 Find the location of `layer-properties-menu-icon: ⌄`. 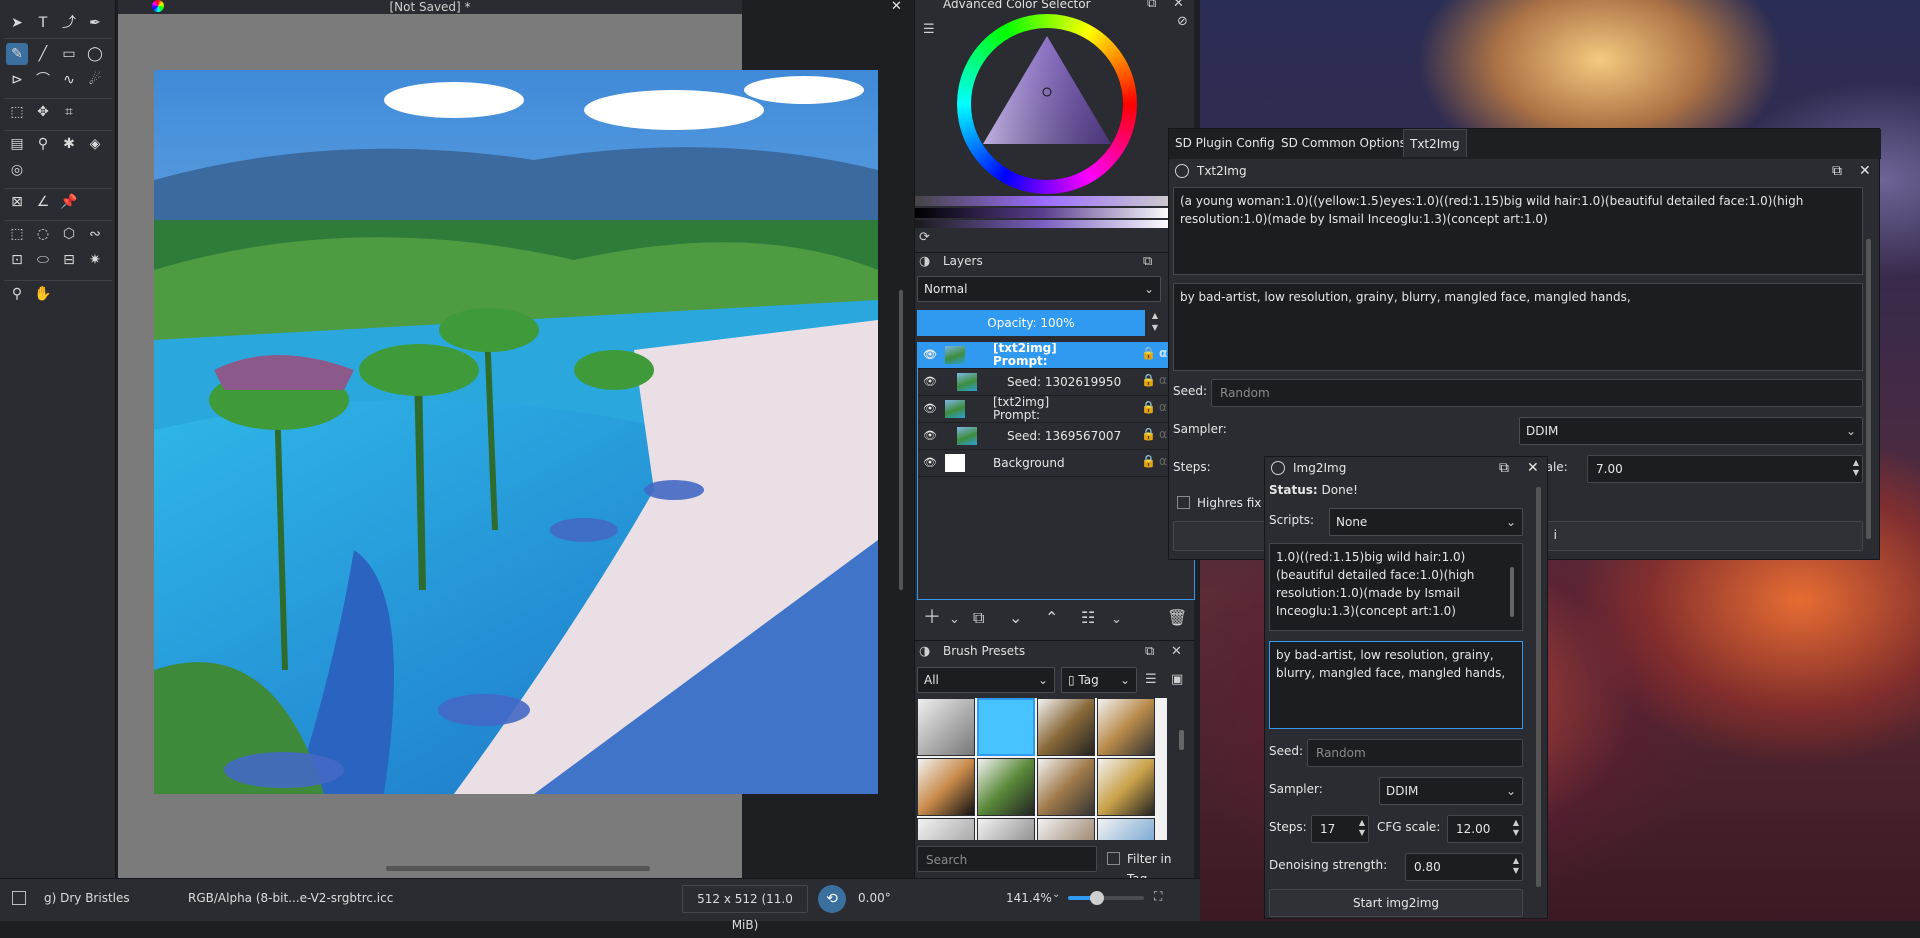

layer-properties-menu-icon: ⌄ is located at coordinates (1116, 620).